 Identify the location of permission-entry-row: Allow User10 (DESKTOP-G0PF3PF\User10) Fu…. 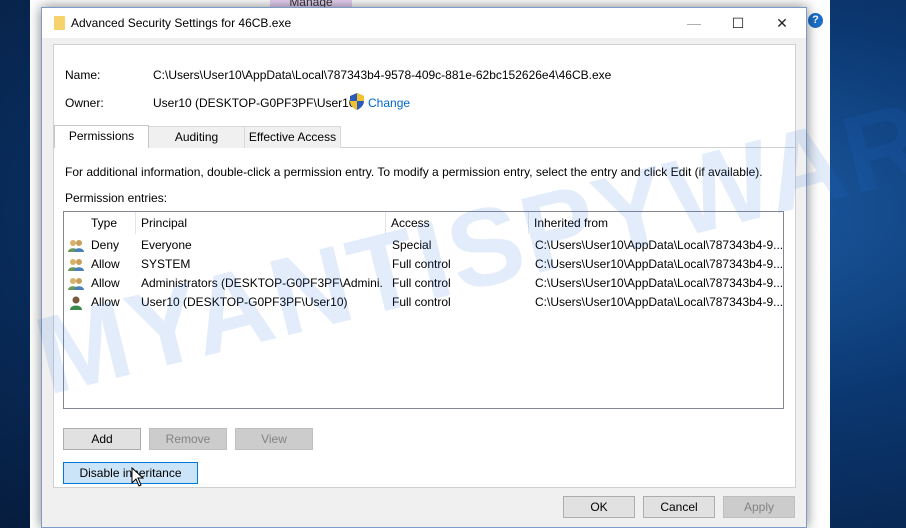
(423, 302).